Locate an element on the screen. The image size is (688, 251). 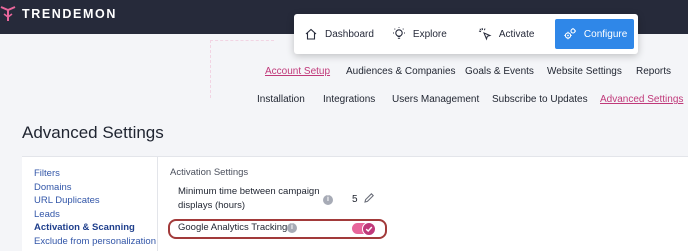
nav-installation: Installation is located at coordinates (281, 99).